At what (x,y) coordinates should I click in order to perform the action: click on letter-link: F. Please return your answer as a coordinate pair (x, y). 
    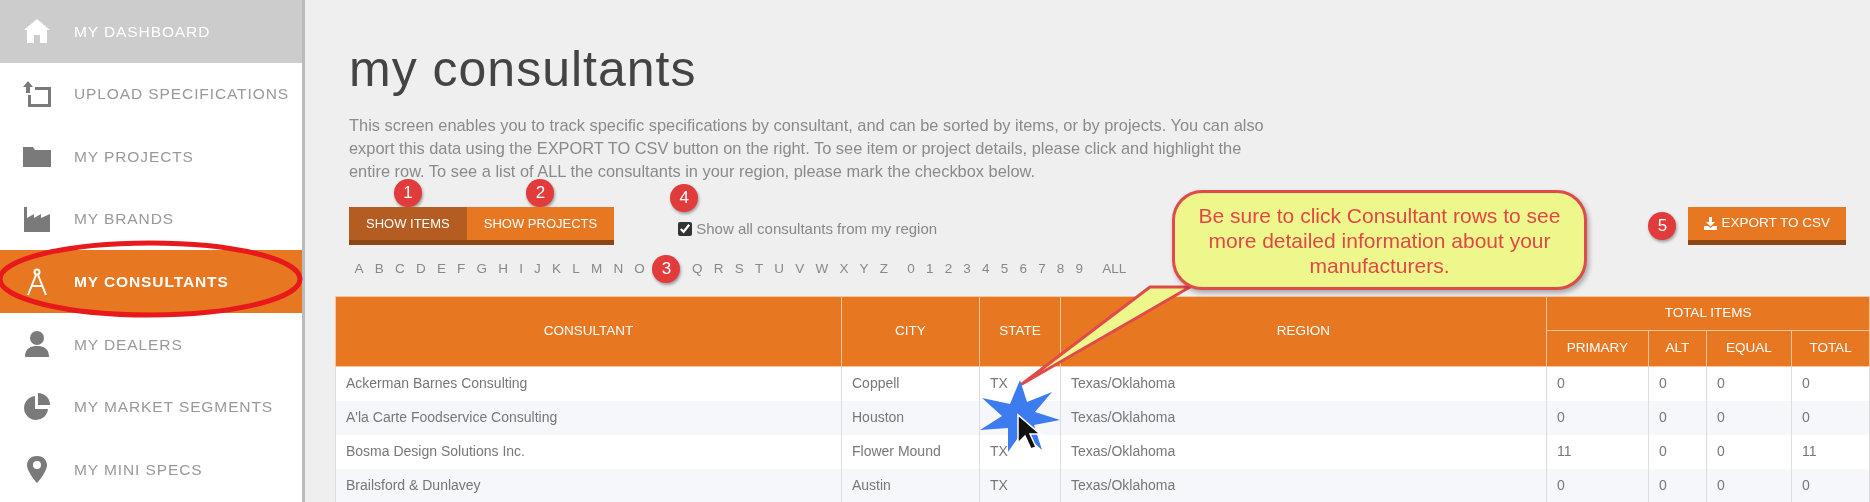
    Looking at the image, I should click on (461, 269).